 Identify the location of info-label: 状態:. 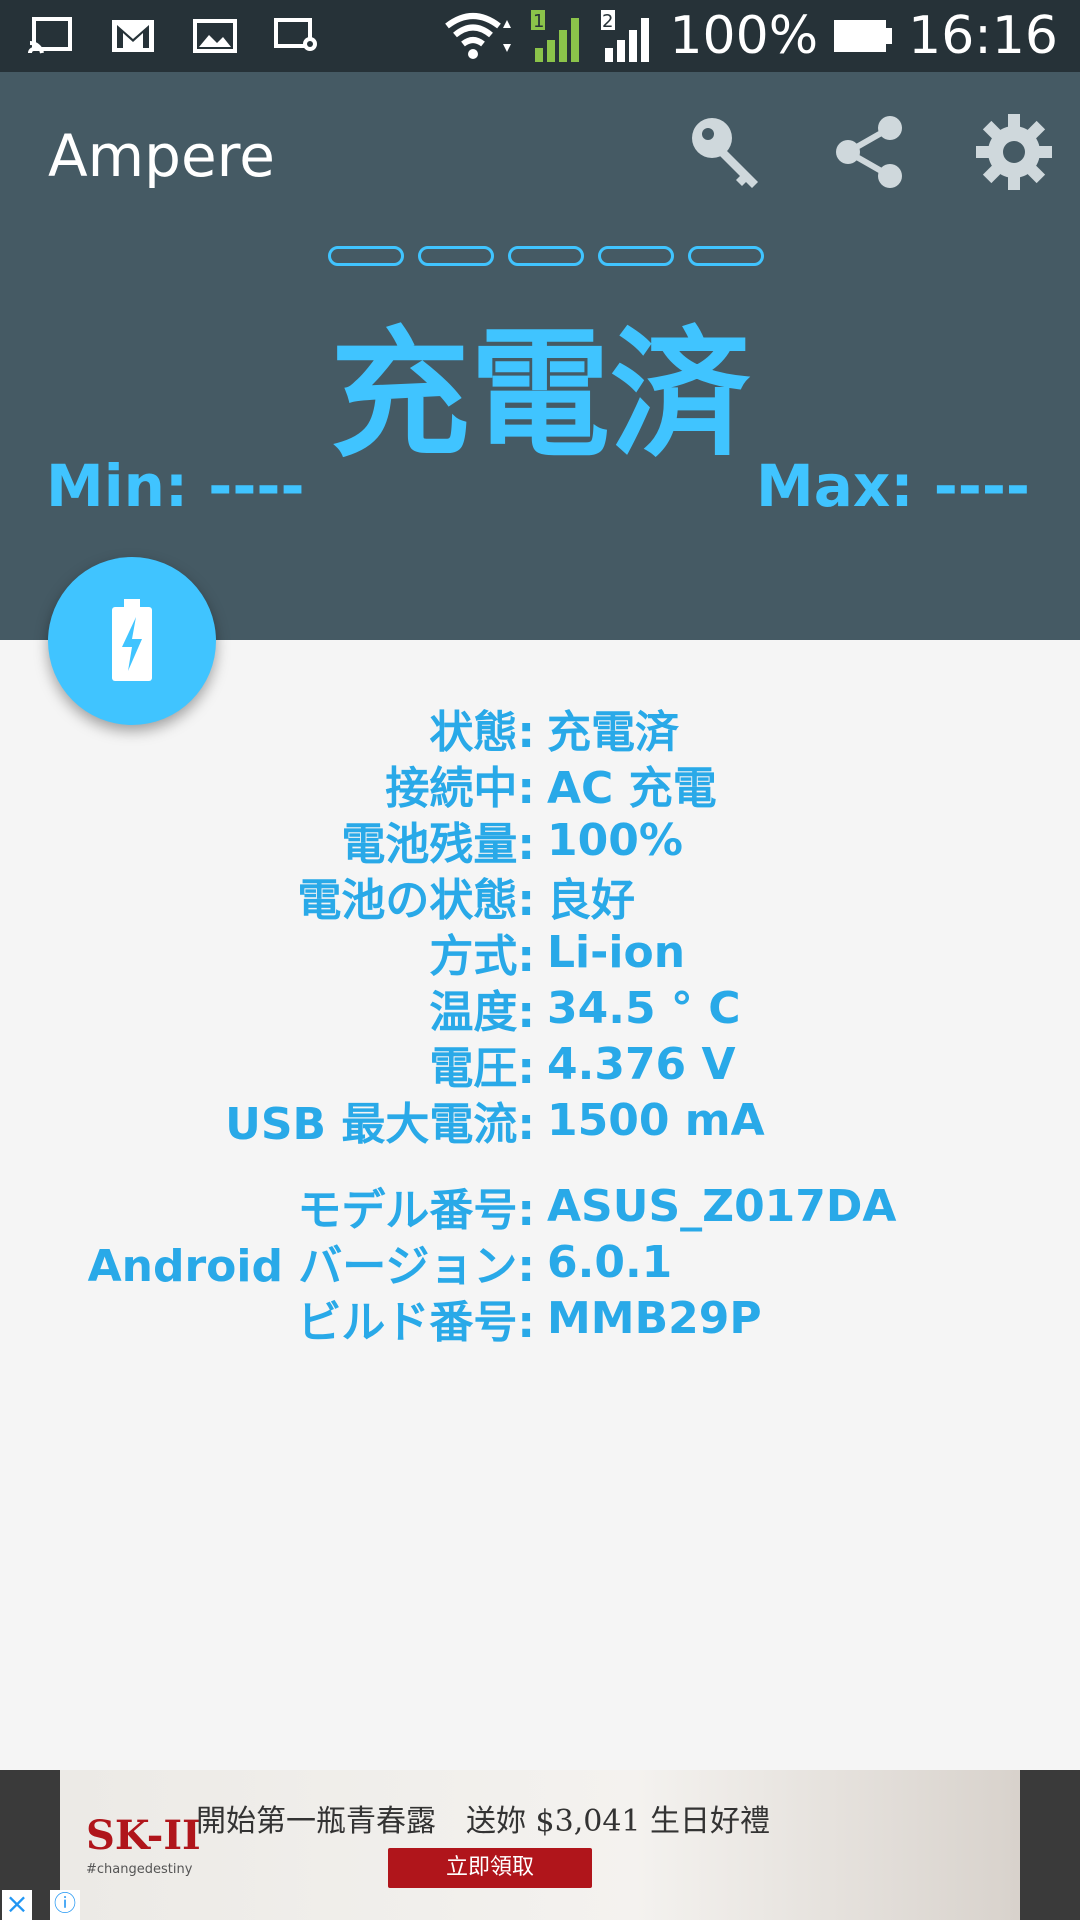
(482, 732).